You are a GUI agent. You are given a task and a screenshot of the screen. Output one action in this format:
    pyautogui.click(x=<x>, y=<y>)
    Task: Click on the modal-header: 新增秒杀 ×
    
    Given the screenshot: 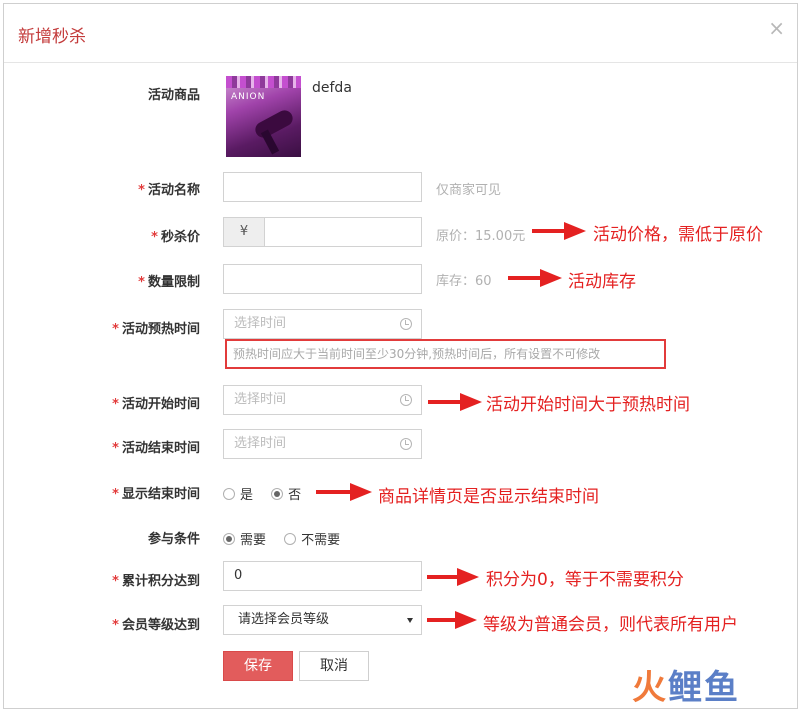 What is the action you would take?
    pyautogui.click(x=400, y=33)
    